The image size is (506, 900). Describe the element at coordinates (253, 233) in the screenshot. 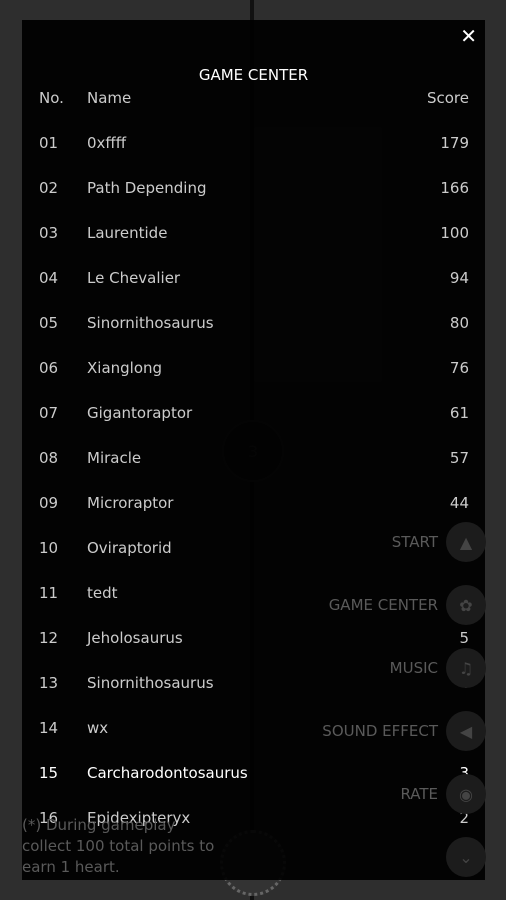

I see `table-row: 03 Laurentide 100` at that location.